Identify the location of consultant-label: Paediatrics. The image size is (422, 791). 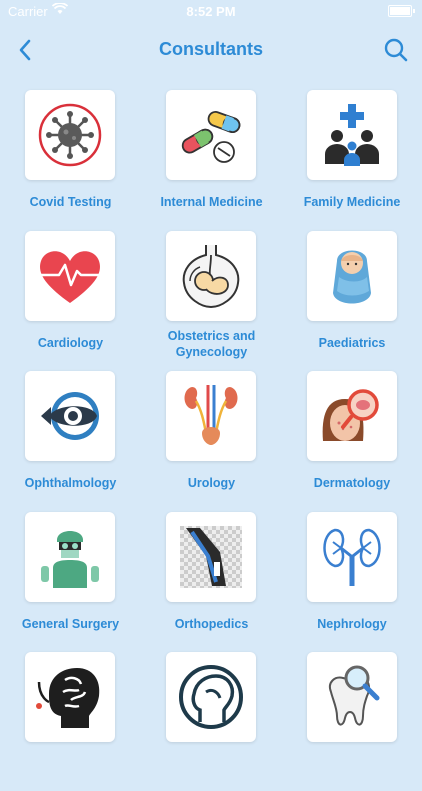
(352, 342).